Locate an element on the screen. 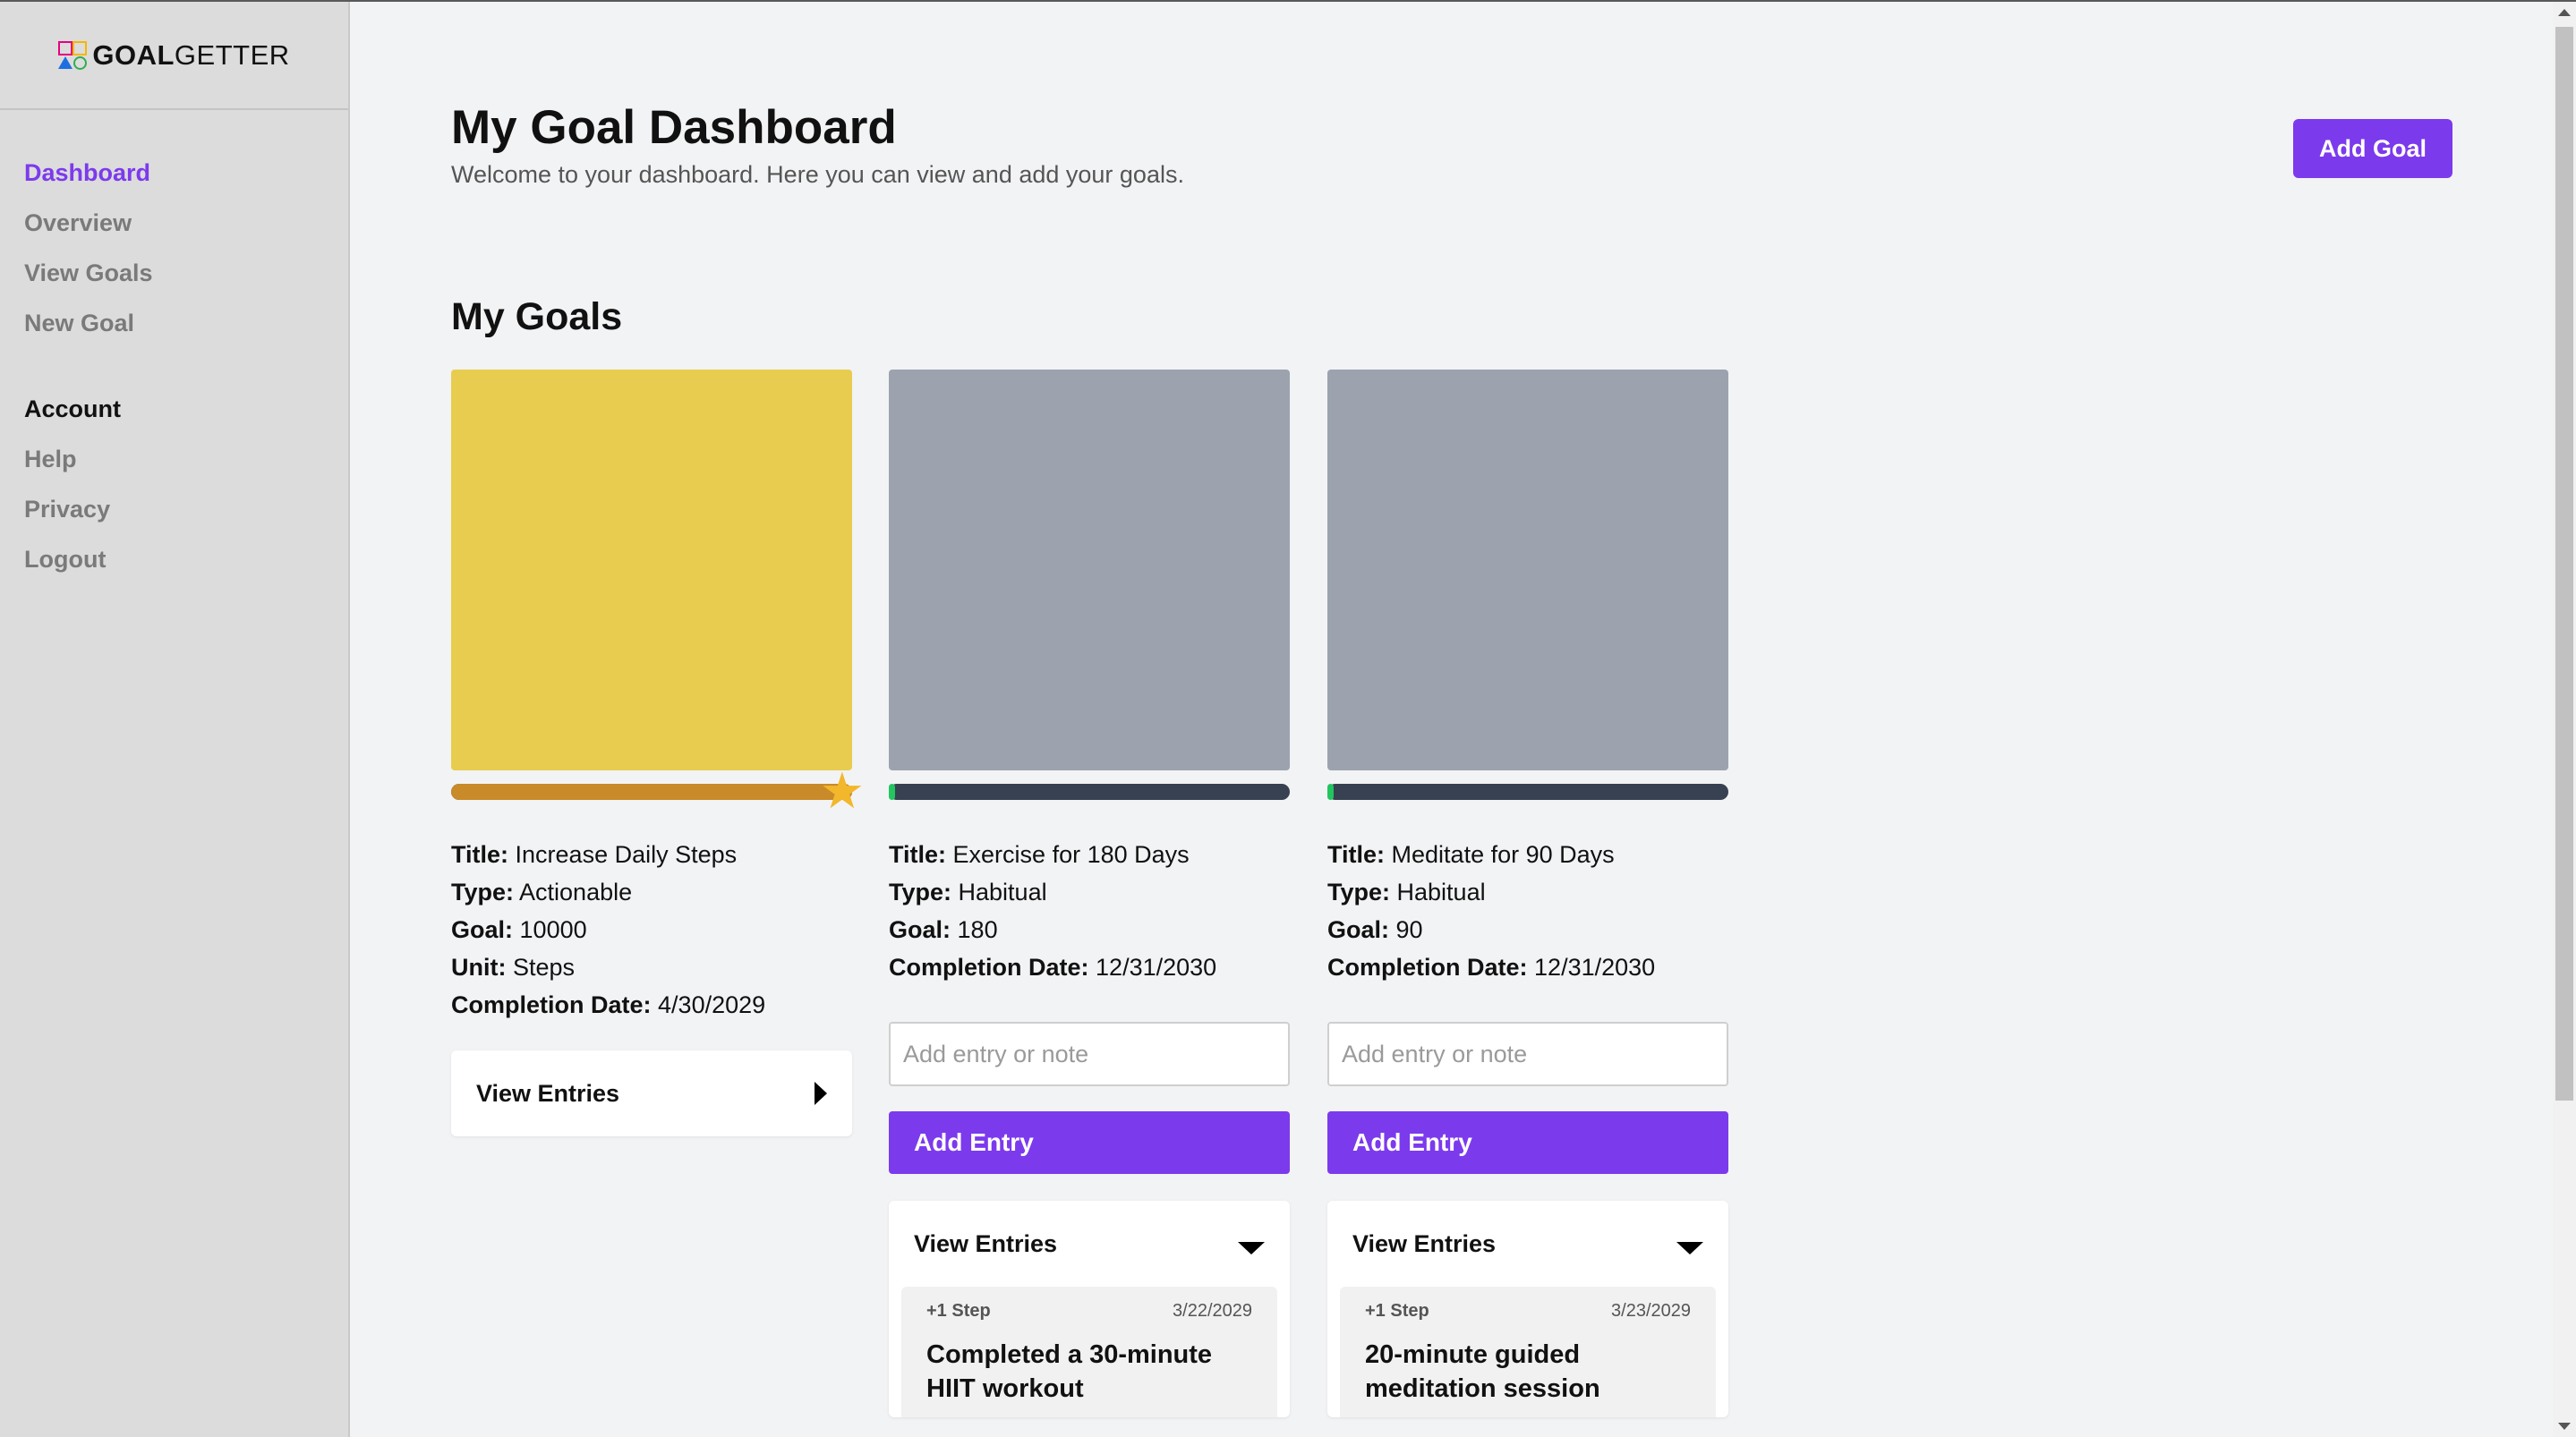 The image size is (2576, 1437). entry-text: 20-minute guided meditation session is located at coordinates (1482, 1372).